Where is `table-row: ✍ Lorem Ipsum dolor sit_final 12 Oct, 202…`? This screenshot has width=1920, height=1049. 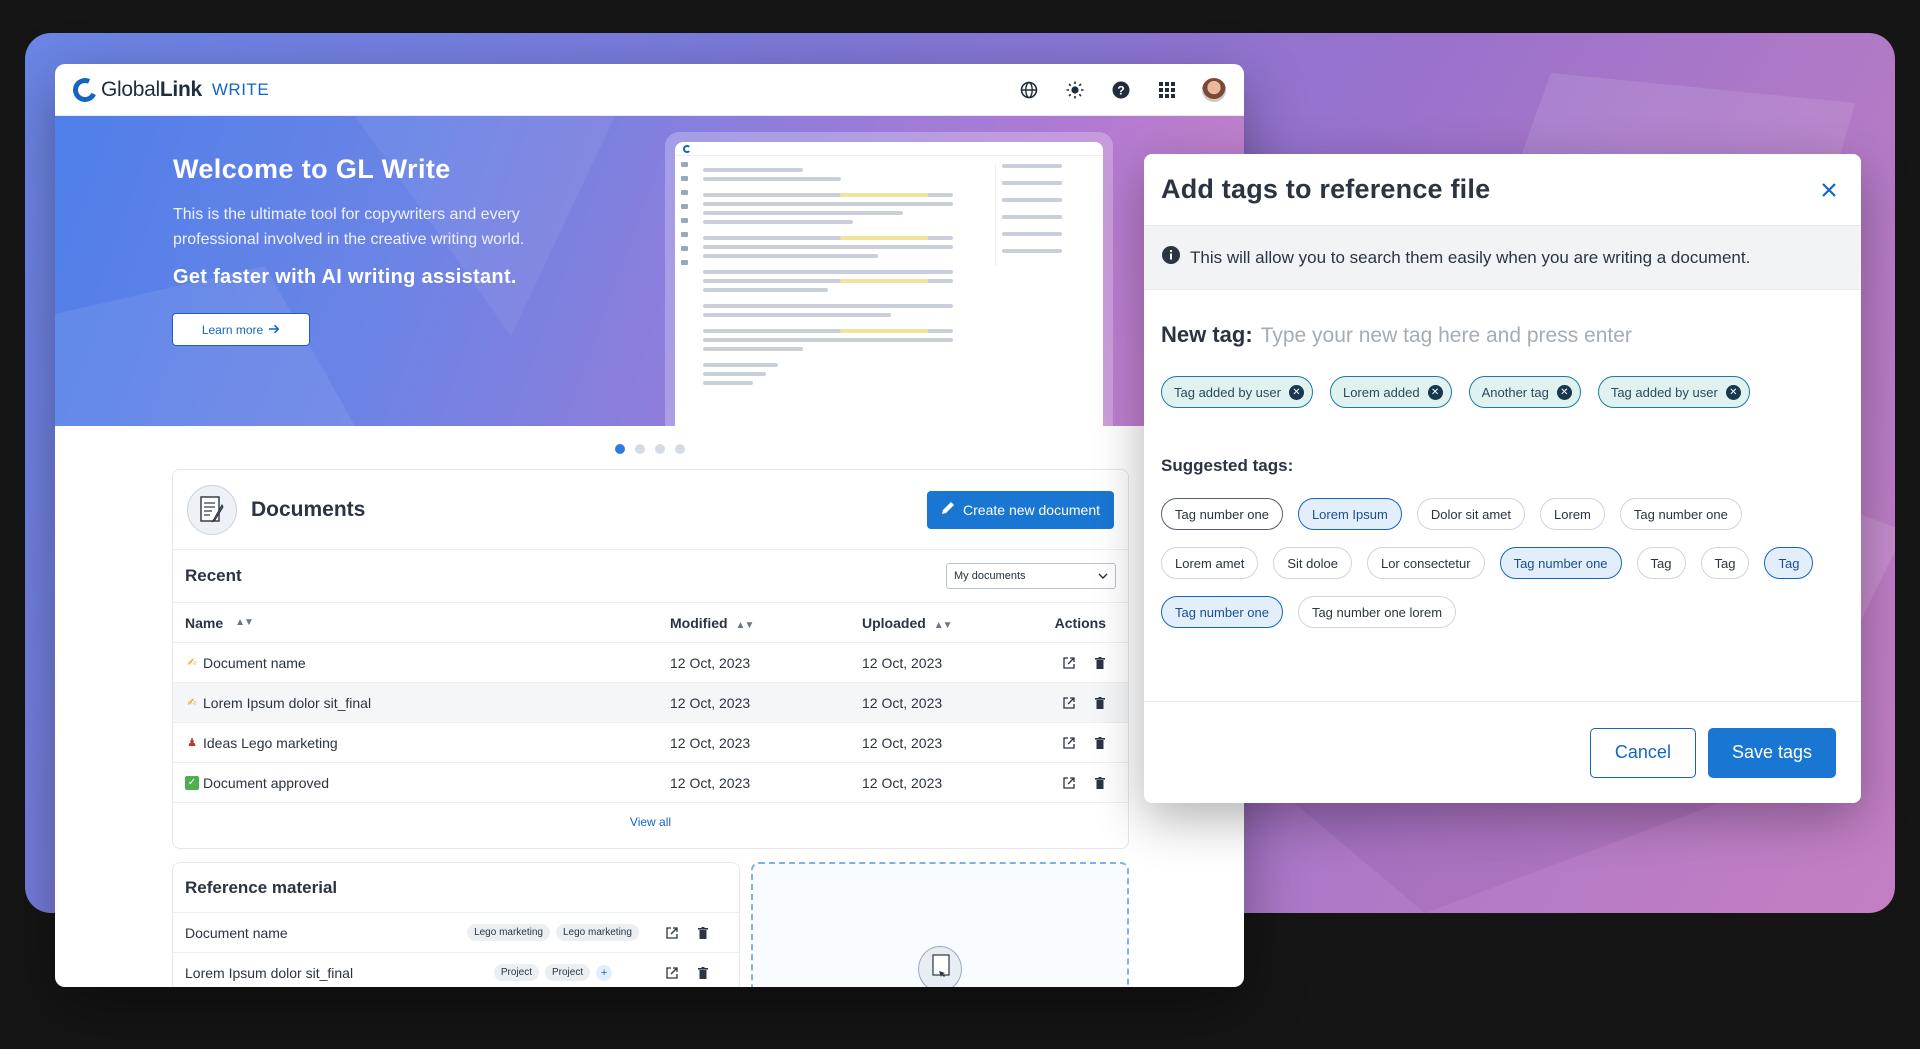
table-row: ✍ Lorem Ipsum dolor sit_final 12 Oct, 202… is located at coordinates (650, 703).